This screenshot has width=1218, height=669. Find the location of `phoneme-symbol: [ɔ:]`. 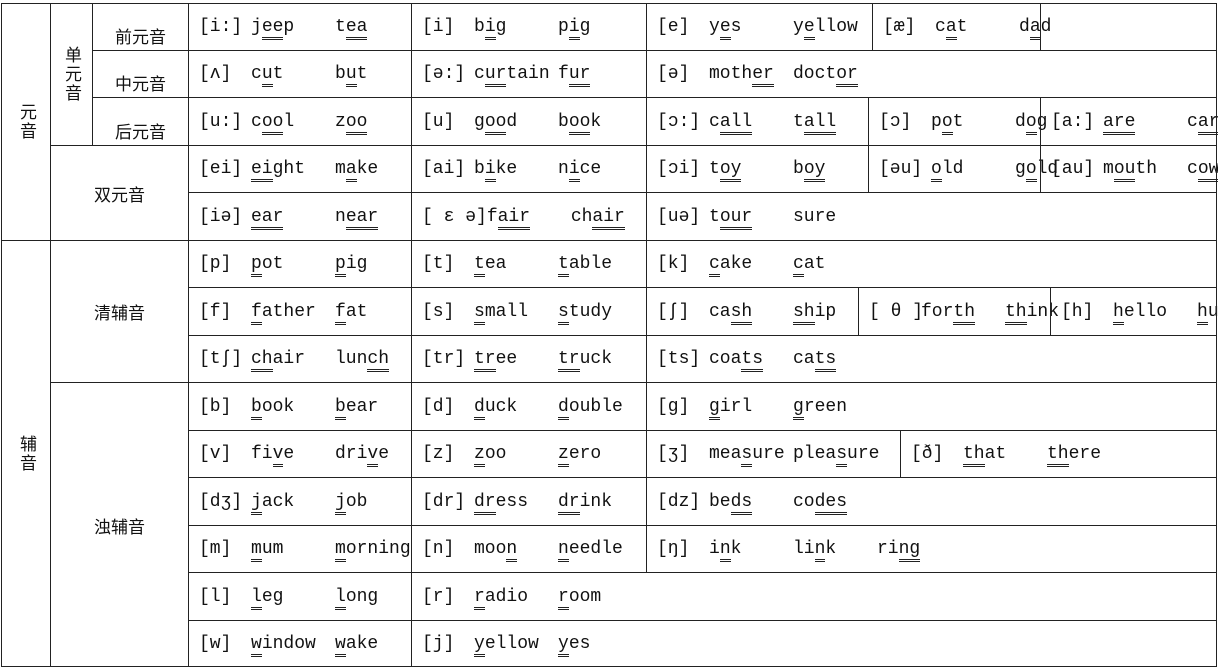

phoneme-symbol: [ɔ:] is located at coordinates (679, 121).